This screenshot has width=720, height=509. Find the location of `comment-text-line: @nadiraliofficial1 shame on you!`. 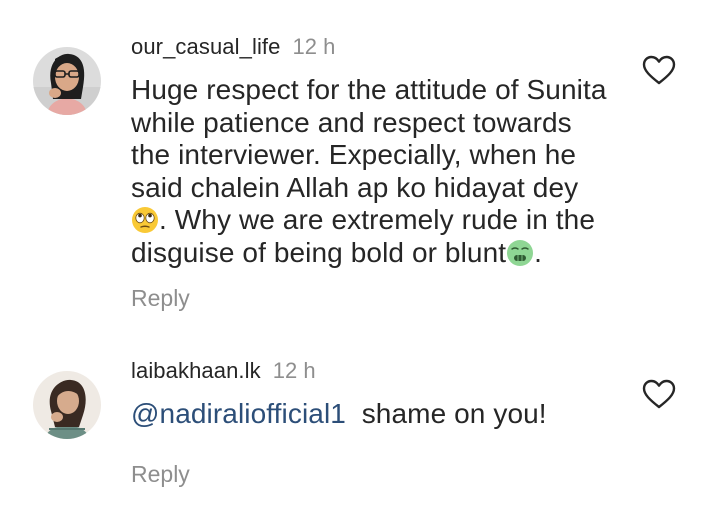

comment-text-line: @nadiraliofficial1 shame on you! is located at coordinates (391, 414).